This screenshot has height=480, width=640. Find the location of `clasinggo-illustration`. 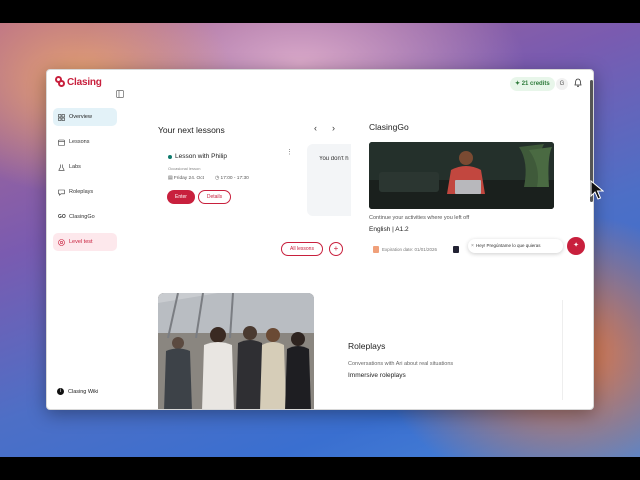

clasinggo-illustration is located at coordinates (461, 175).